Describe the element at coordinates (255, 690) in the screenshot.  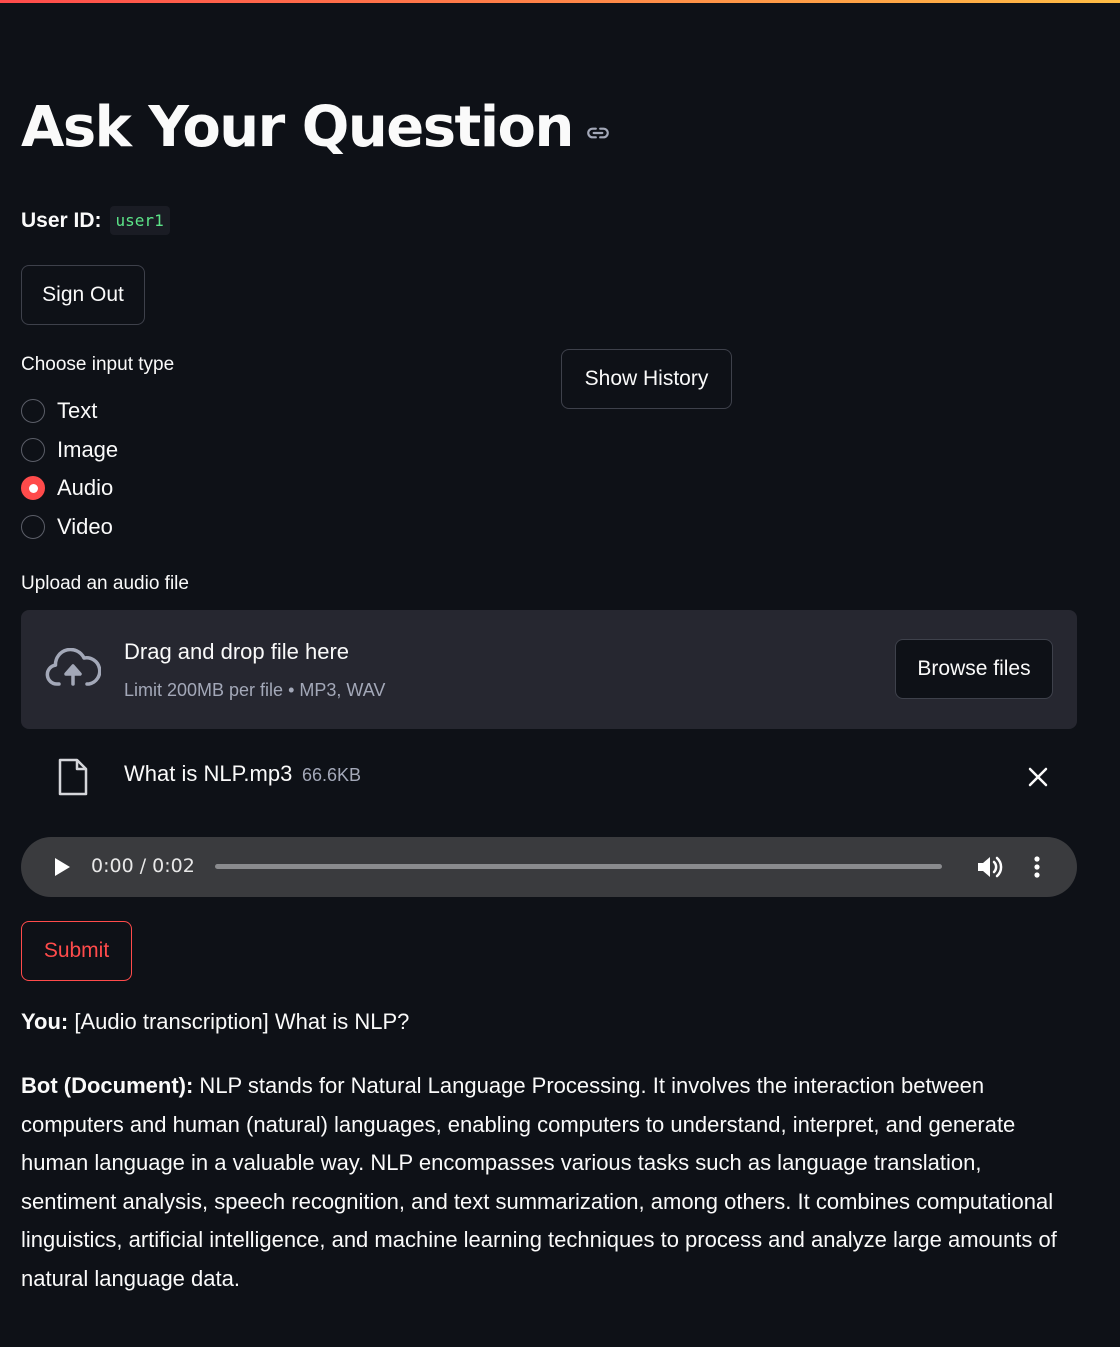
I see `dropzone-limit-text: Limit 200MB per file • MP3, WAV` at that location.